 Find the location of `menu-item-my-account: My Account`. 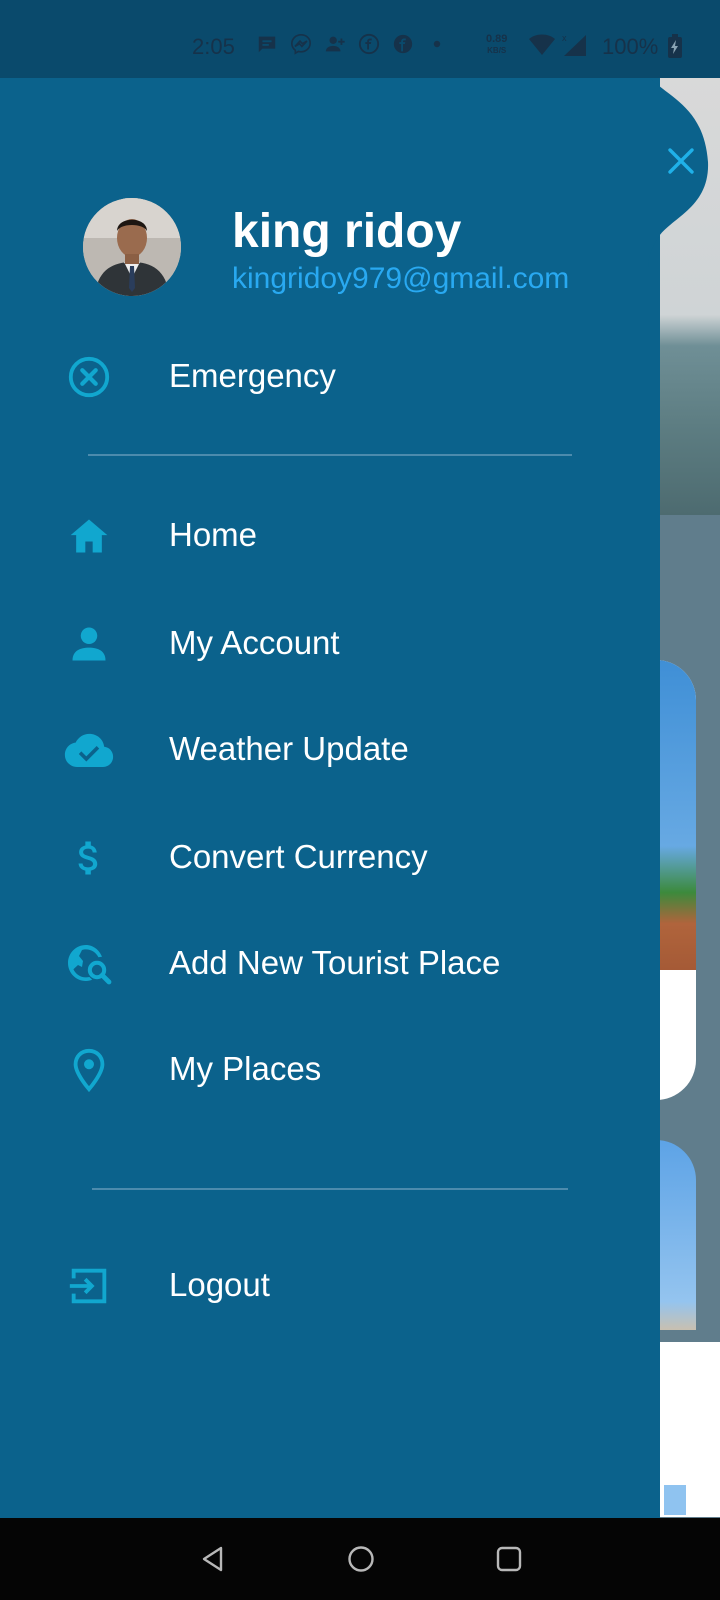

menu-item-my-account: My Account is located at coordinates (320, 644).